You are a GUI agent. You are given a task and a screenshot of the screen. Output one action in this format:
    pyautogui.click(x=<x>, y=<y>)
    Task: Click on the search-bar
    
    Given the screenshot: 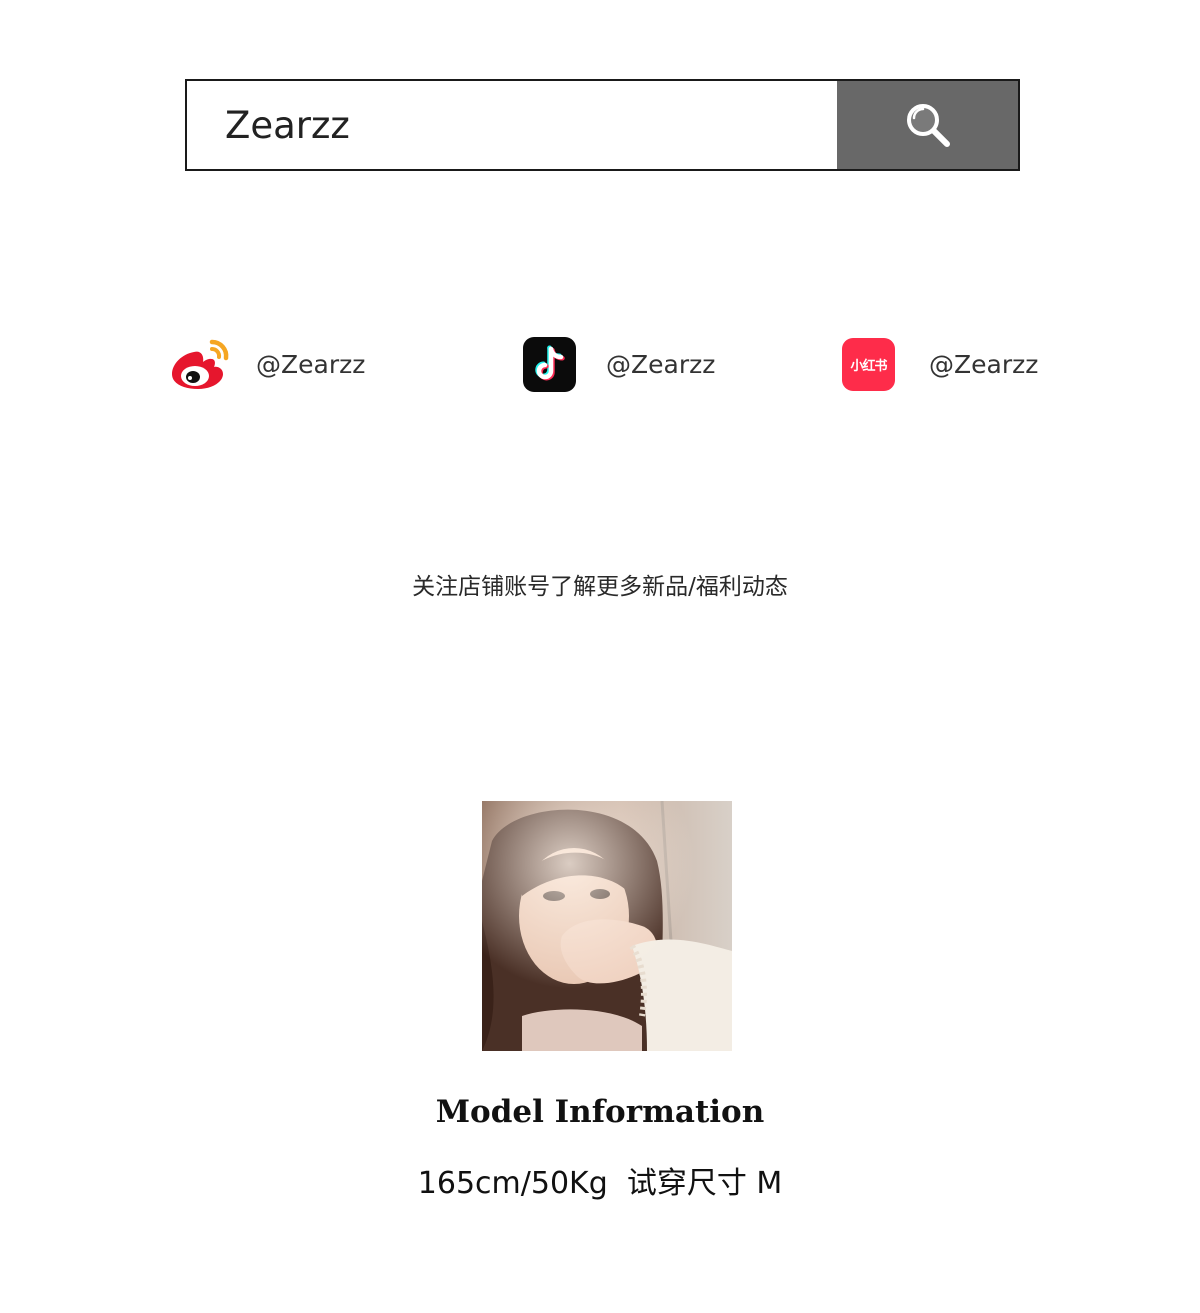 What is the action you would take?
    pyautogui.click(x=602, y=125)
    